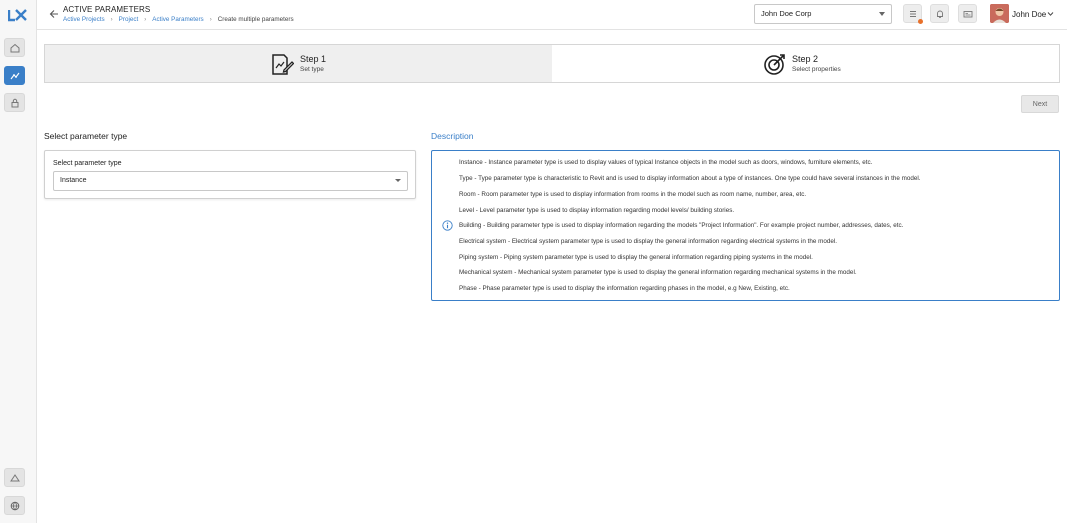  I want to click on step-2-subtitle: Select properties, so click(816, 69).